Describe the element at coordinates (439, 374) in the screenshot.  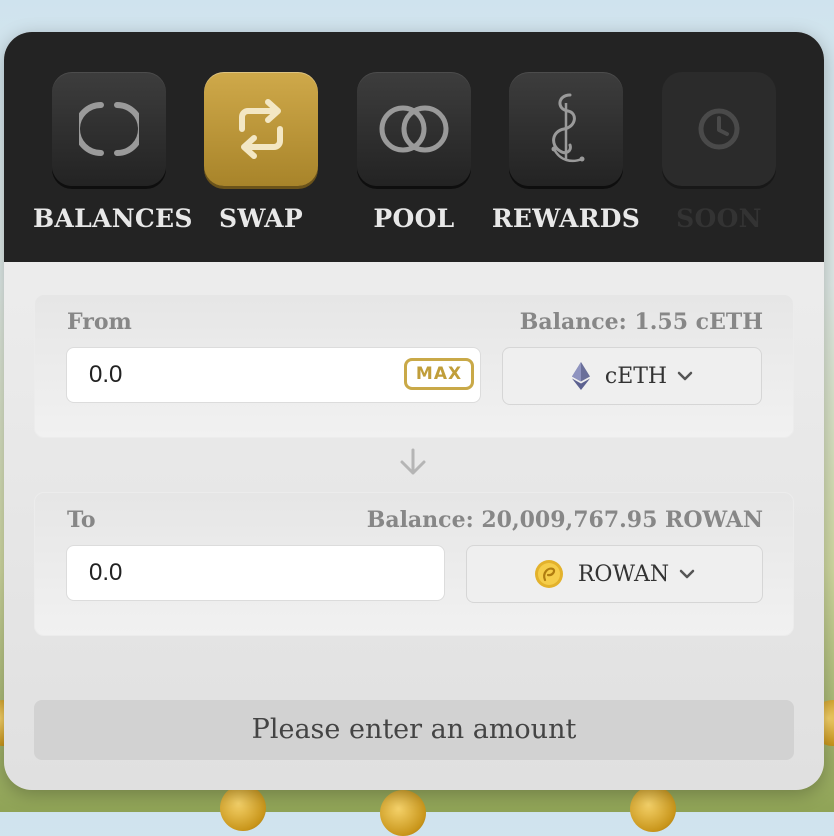
I see `max-button: MAX` at that location.